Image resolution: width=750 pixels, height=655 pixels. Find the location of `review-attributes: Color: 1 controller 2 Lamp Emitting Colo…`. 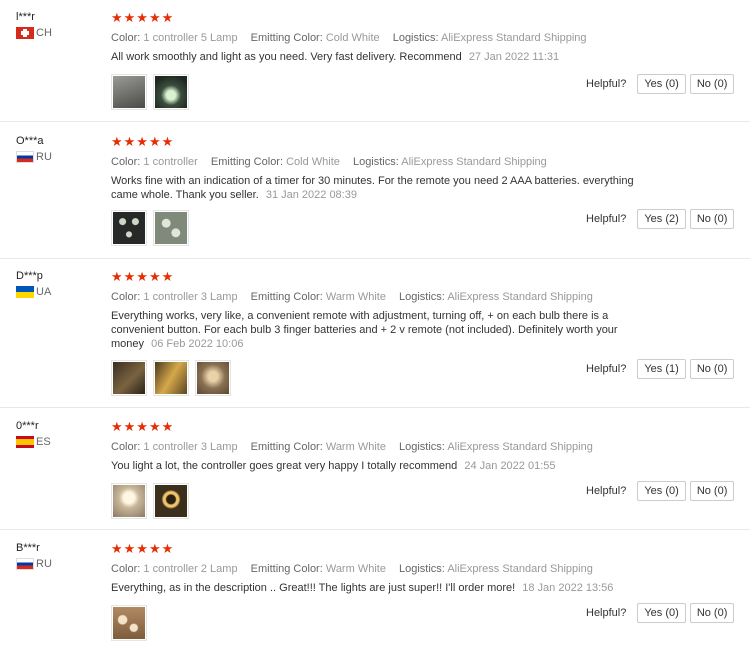

review-attributes: Color: 1 controller 2 Lamp Emitting Colo… is located at coordinates (376, 569).